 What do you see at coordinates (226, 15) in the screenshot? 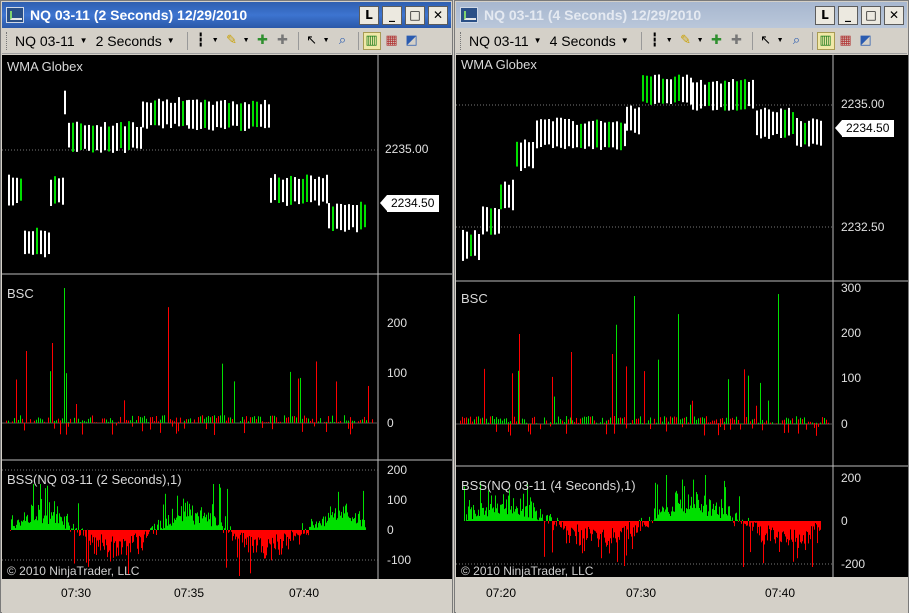
I see `title-bar: NQ 03-11 (2 Seconds) 12/29/2010 L _ □ ✕` at bounding box center [226, 15].